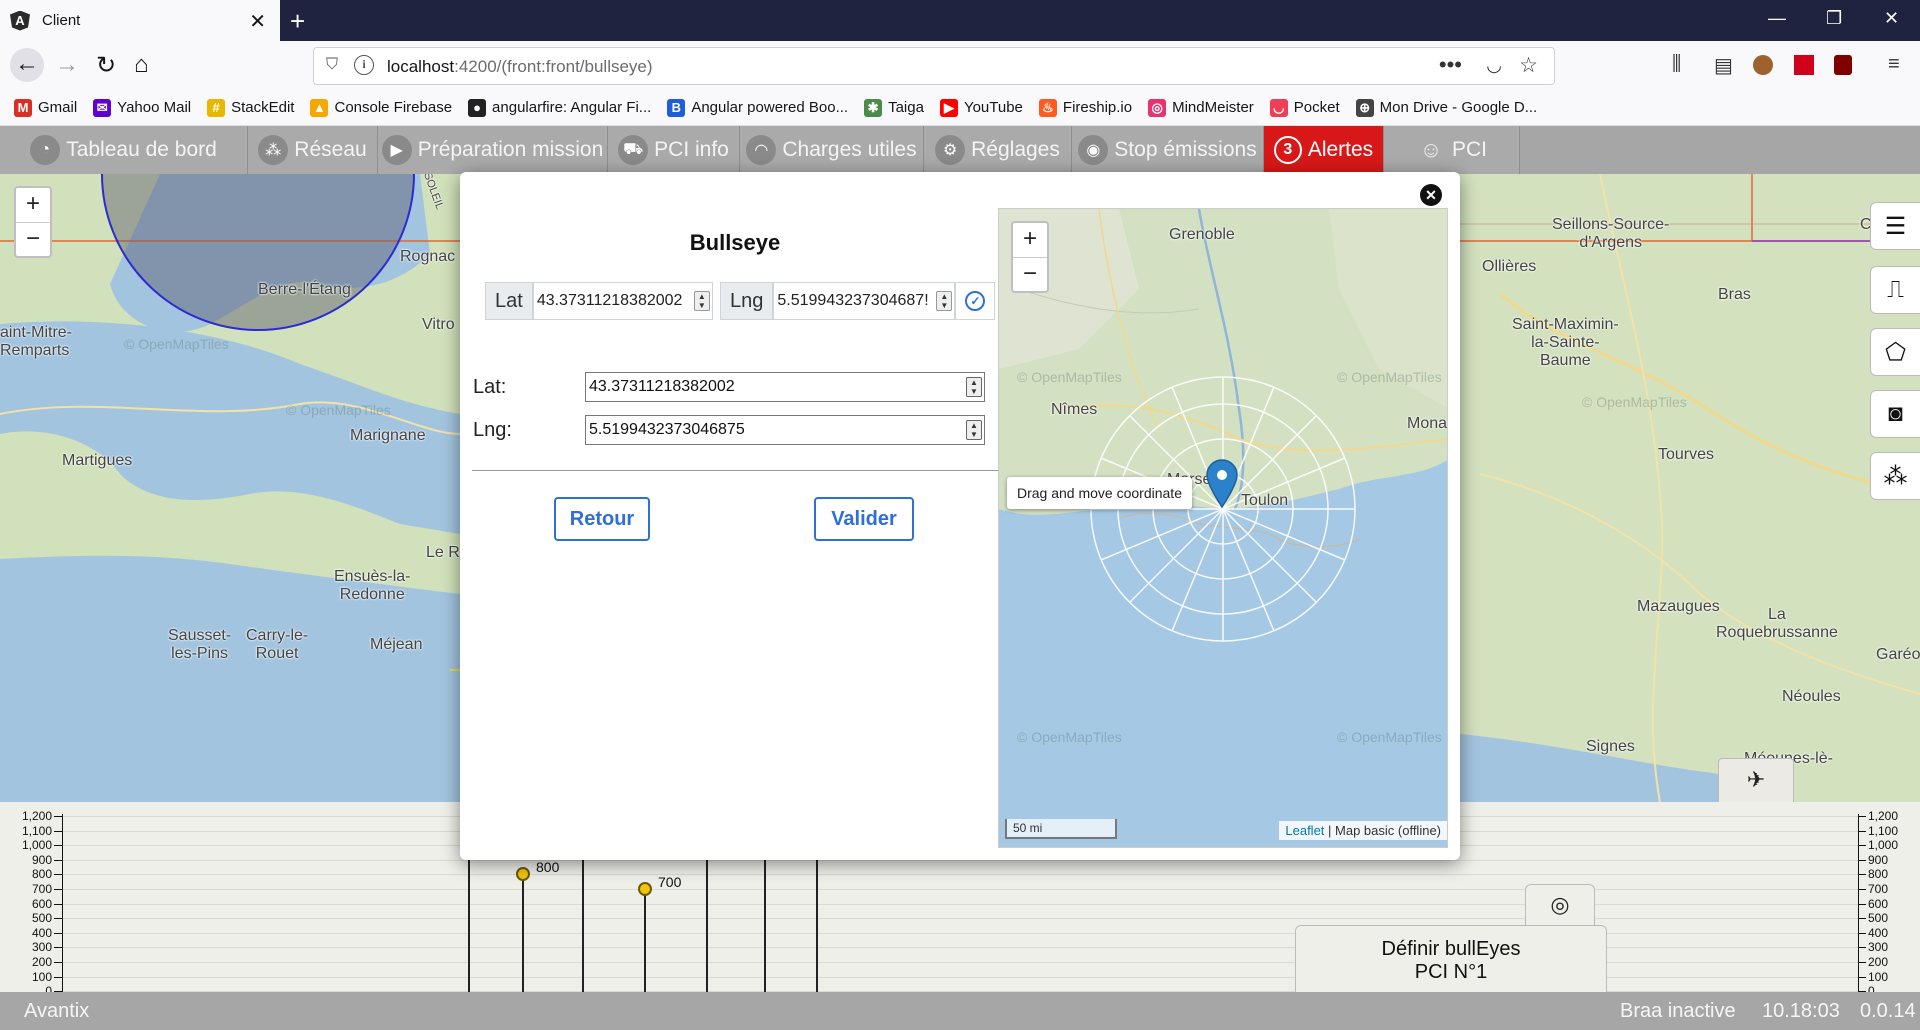  What do you see at coordinates (1528, 65) in the screenshot?
I see `bookmark-star-icon: ☆` at bounding box center [1528, 65].